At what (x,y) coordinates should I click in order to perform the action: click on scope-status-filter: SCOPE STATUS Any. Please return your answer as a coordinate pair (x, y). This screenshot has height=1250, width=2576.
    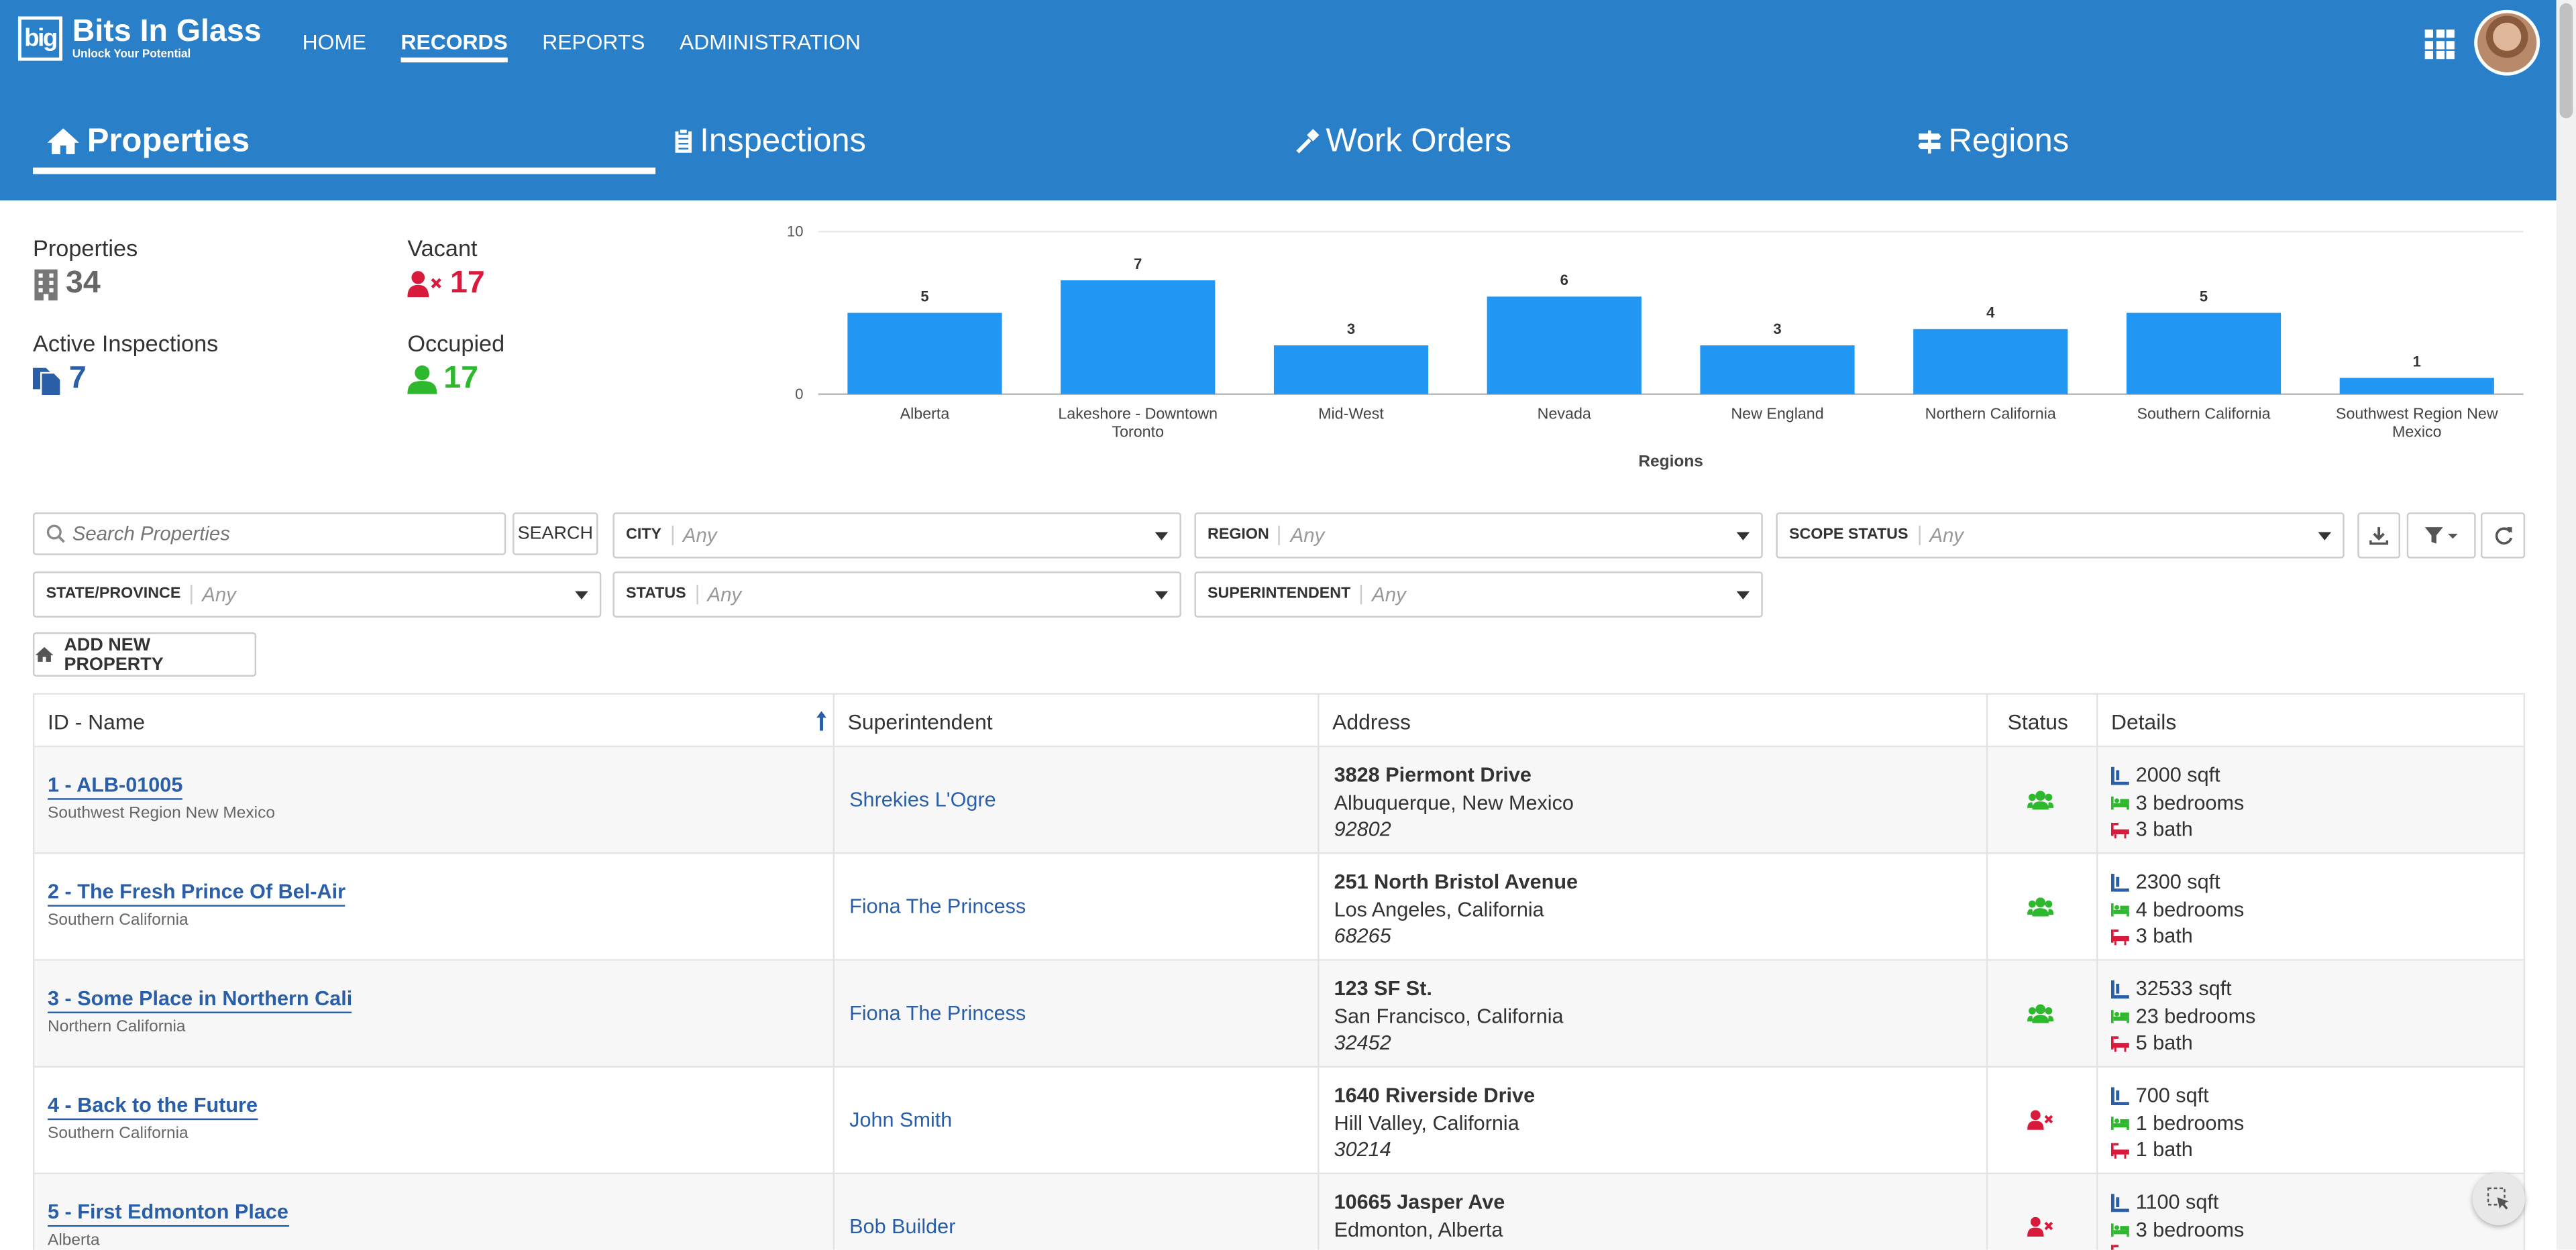
    Looking at the image, I should click on (2060, 535).